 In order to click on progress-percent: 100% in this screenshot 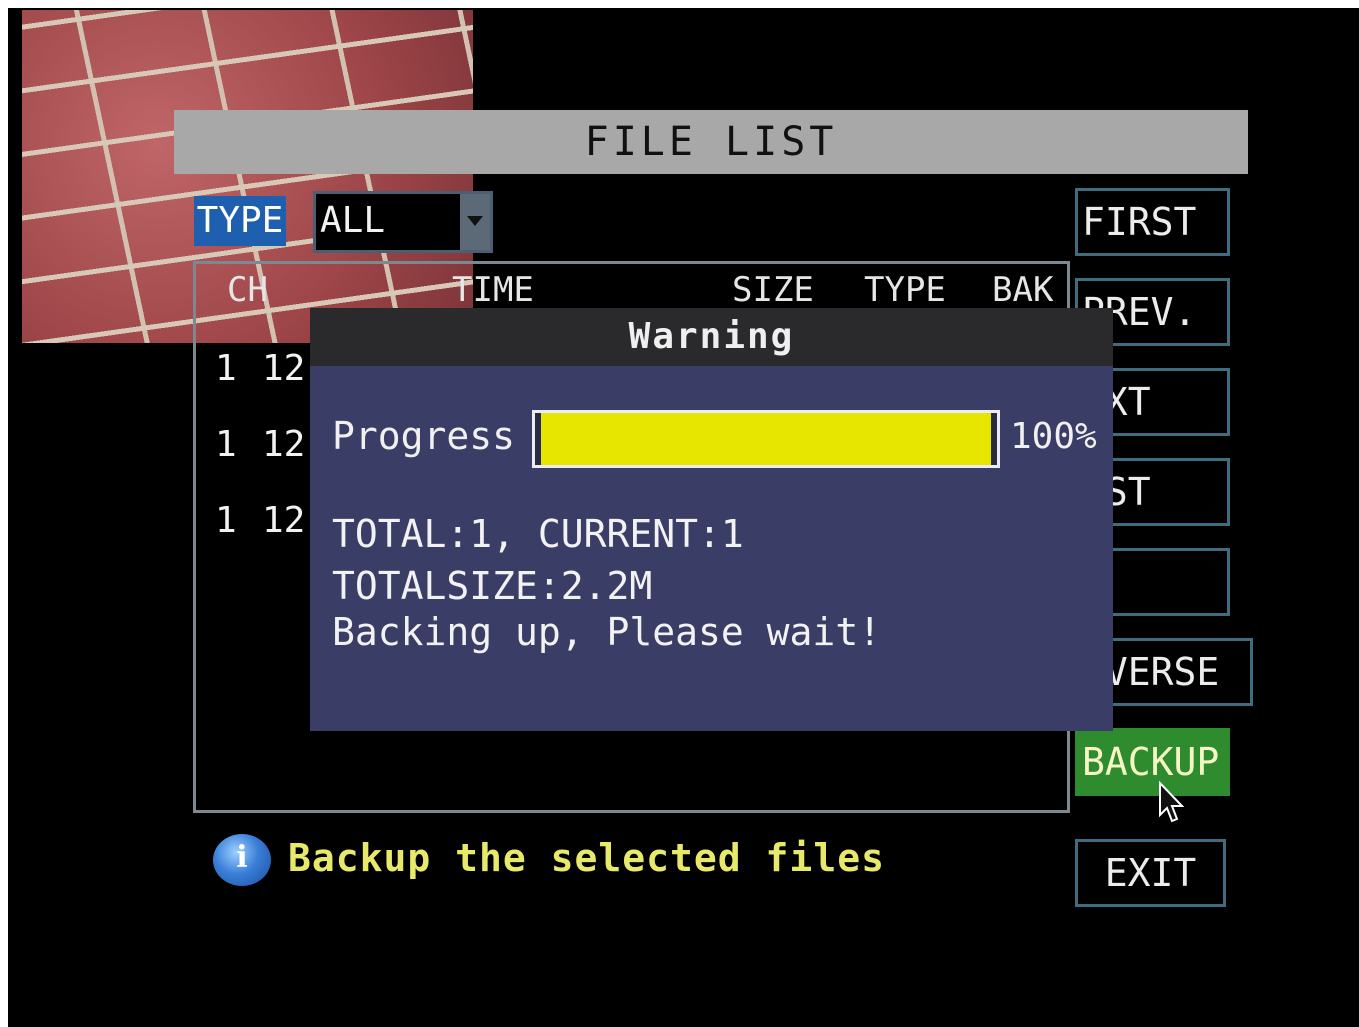, I will do `click(1053, 436)`.